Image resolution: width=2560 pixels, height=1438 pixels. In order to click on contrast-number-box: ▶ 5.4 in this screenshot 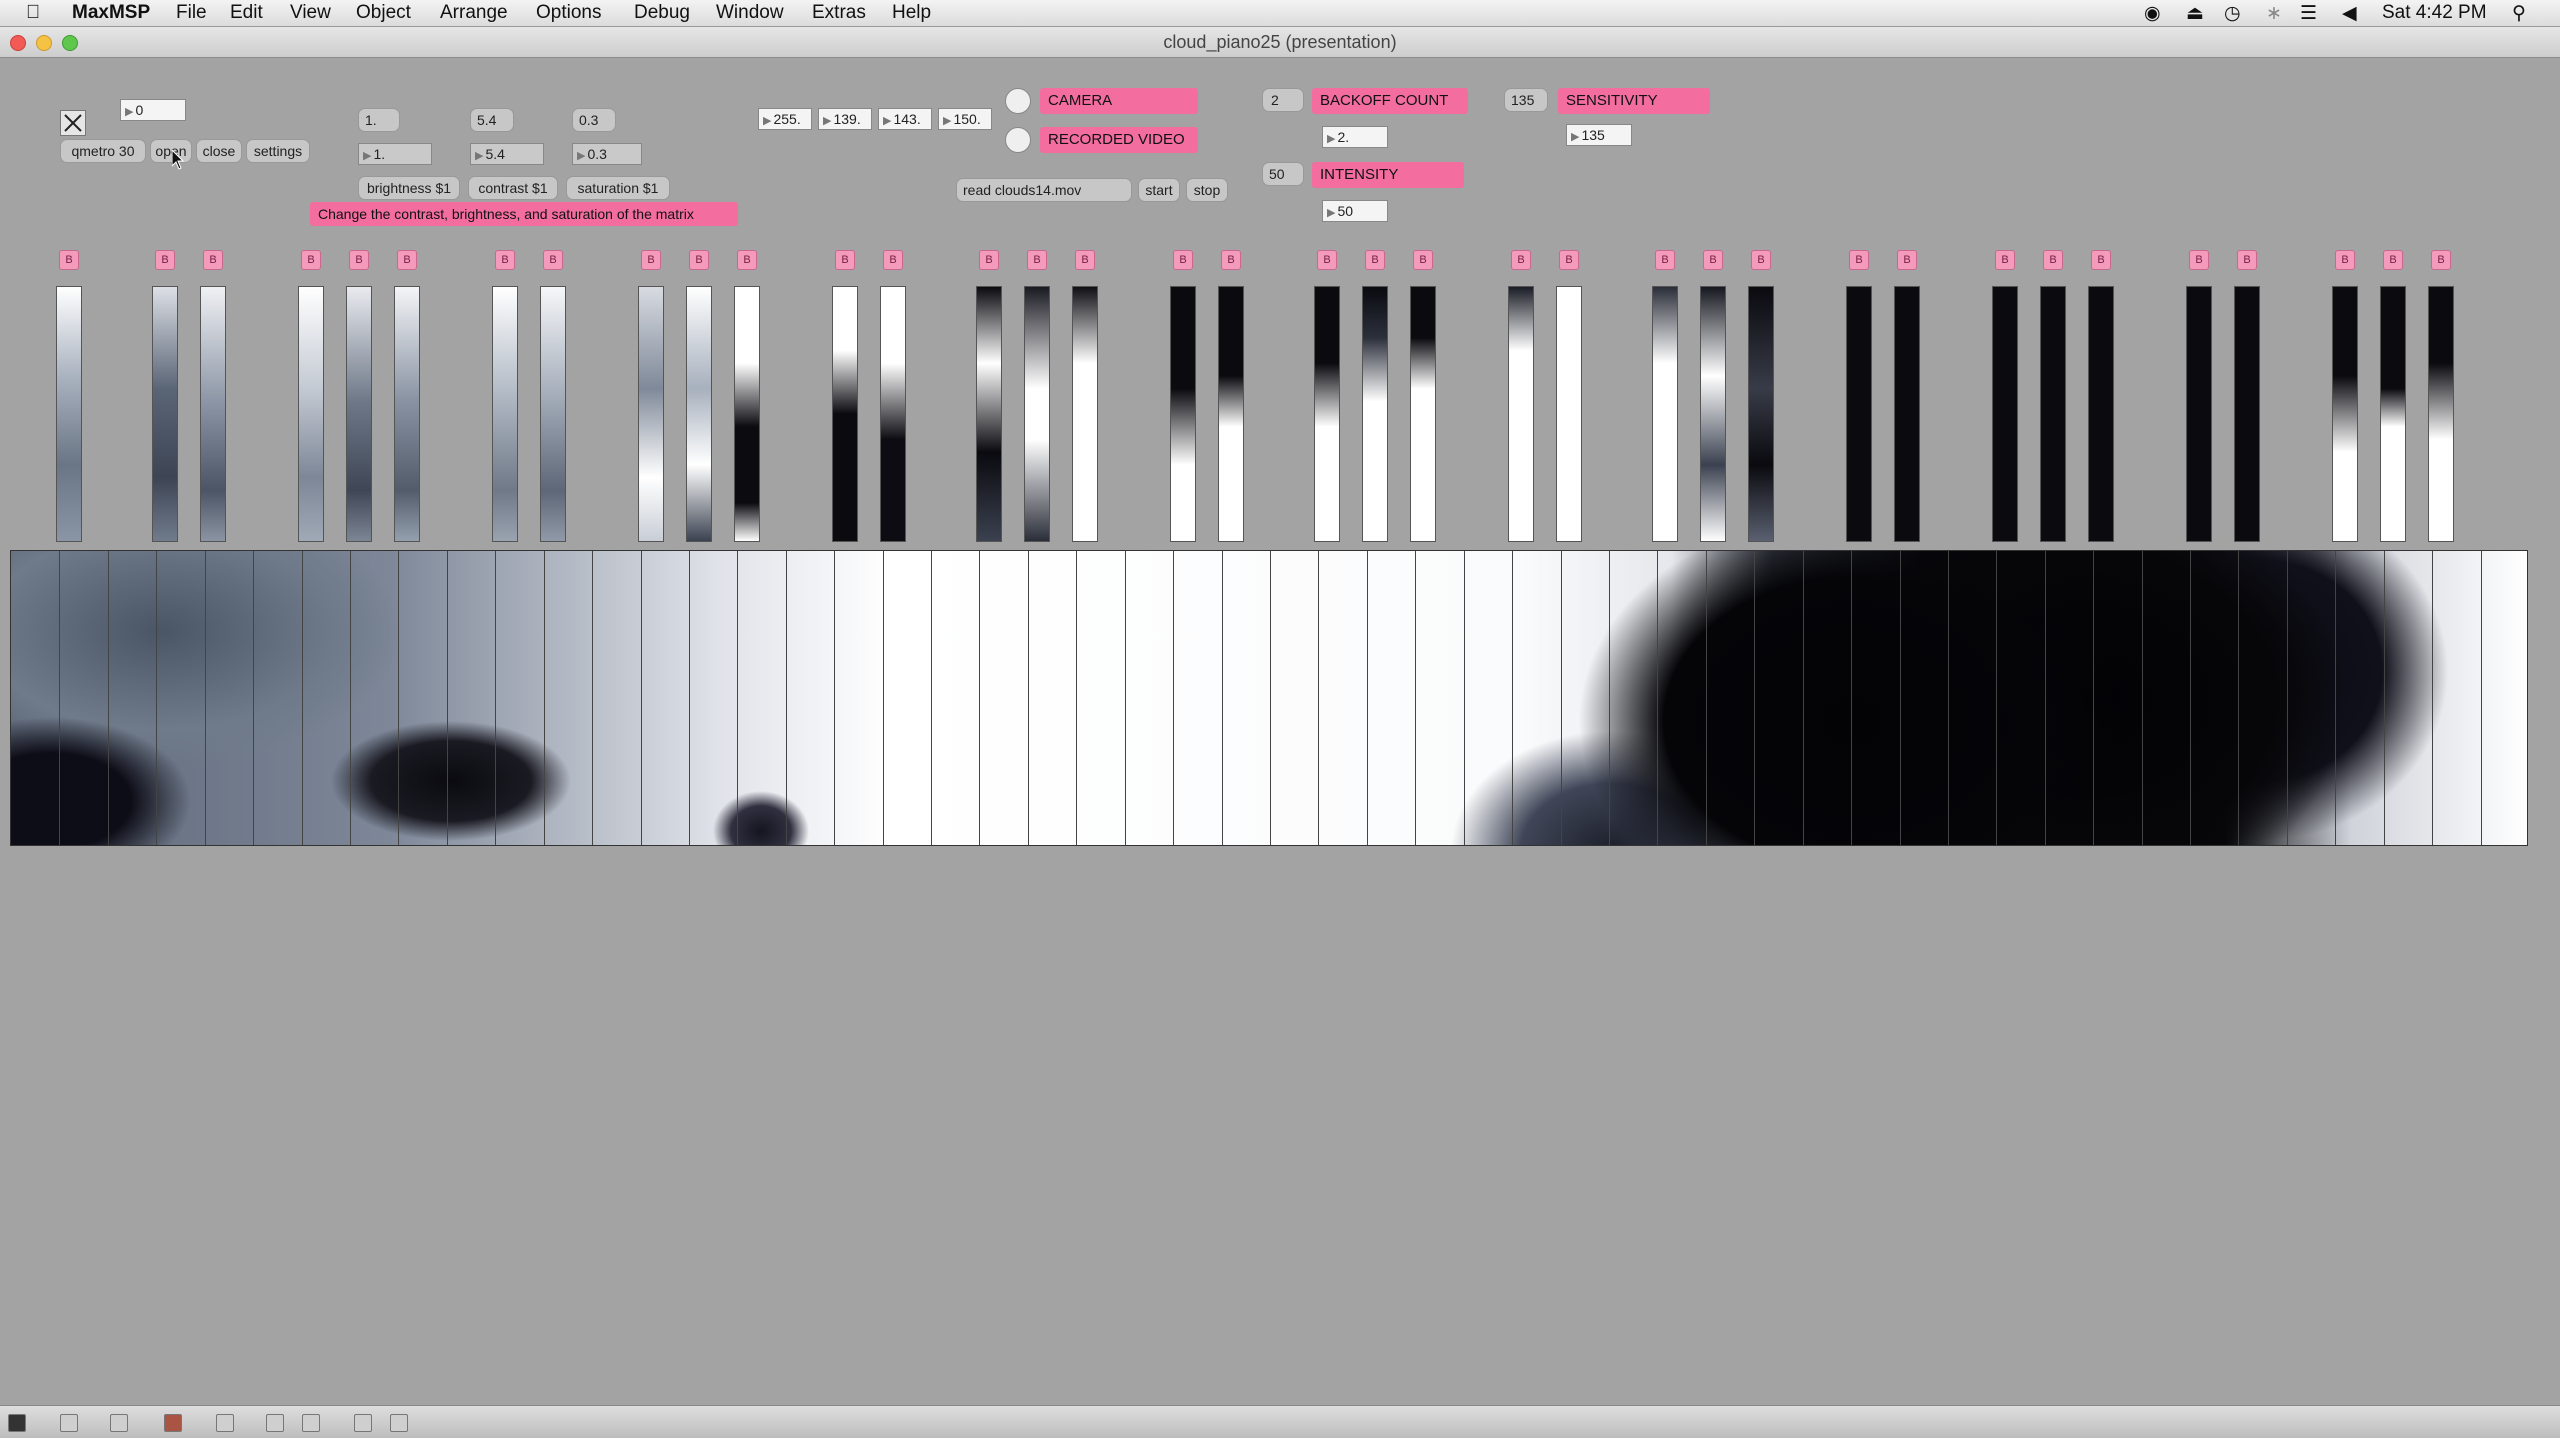, I will do `click(507, 154)`.